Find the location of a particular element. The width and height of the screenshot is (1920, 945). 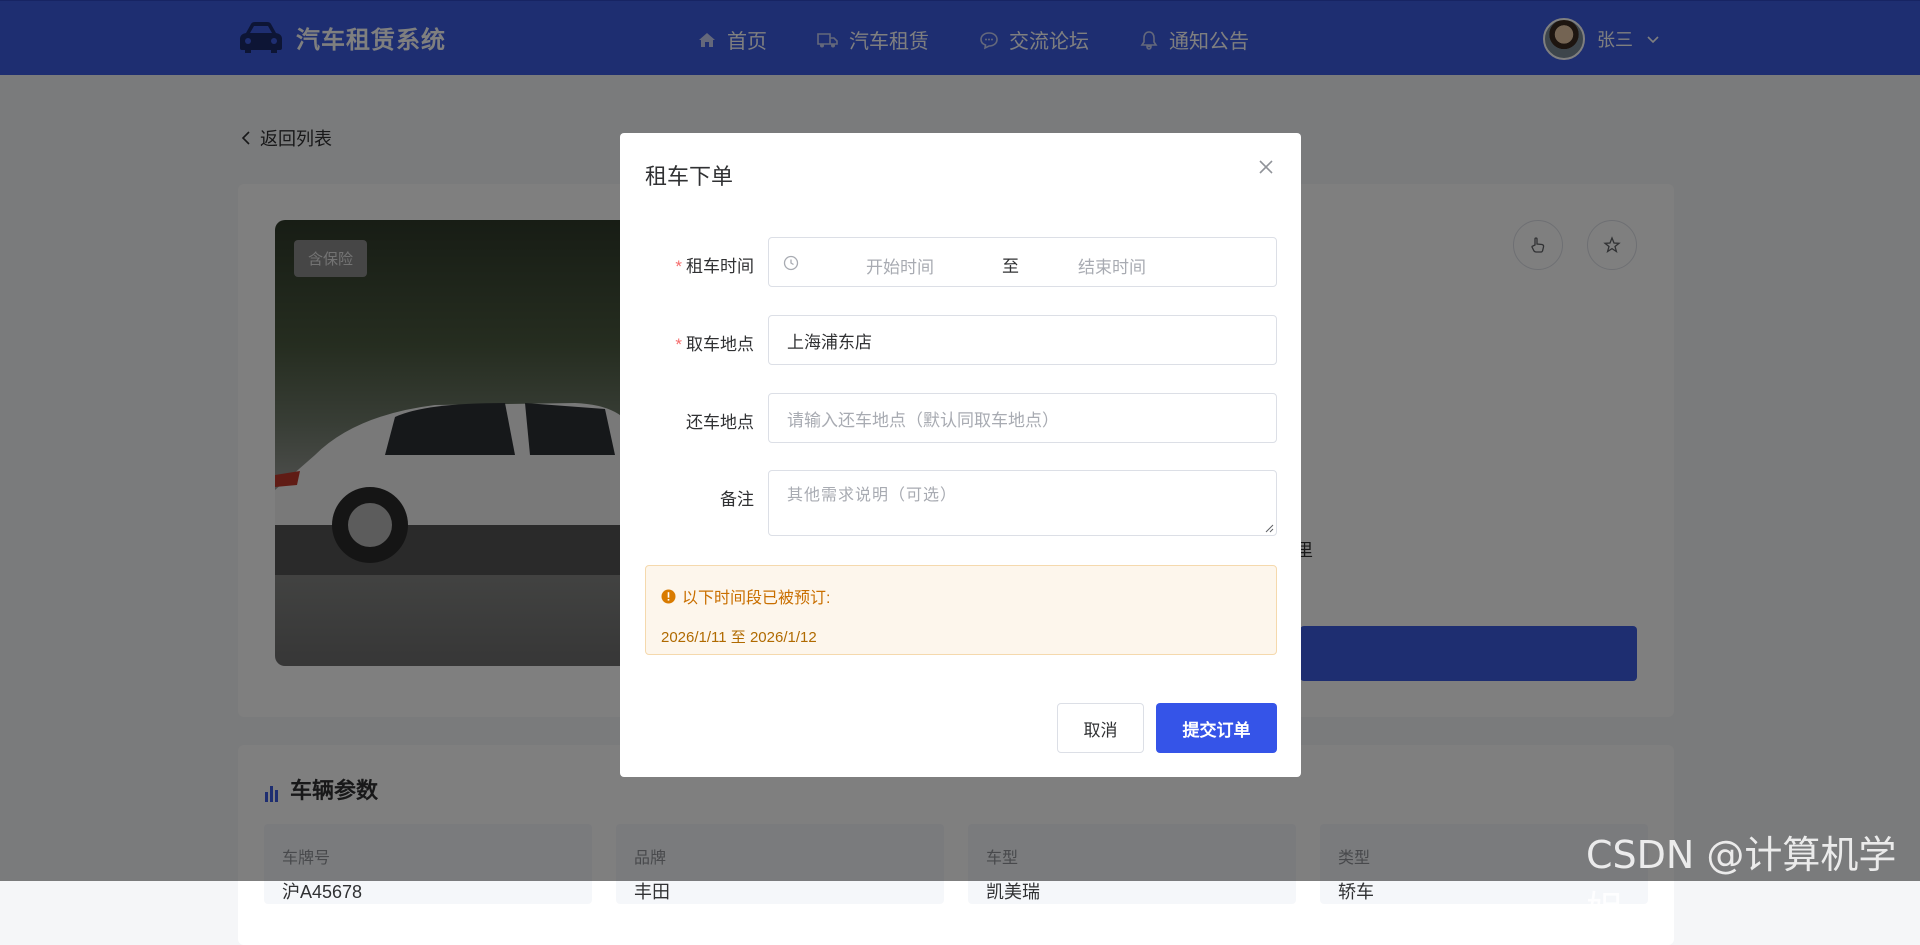

end-time-input: 结束时间 is located at coordinates (1112, 265).